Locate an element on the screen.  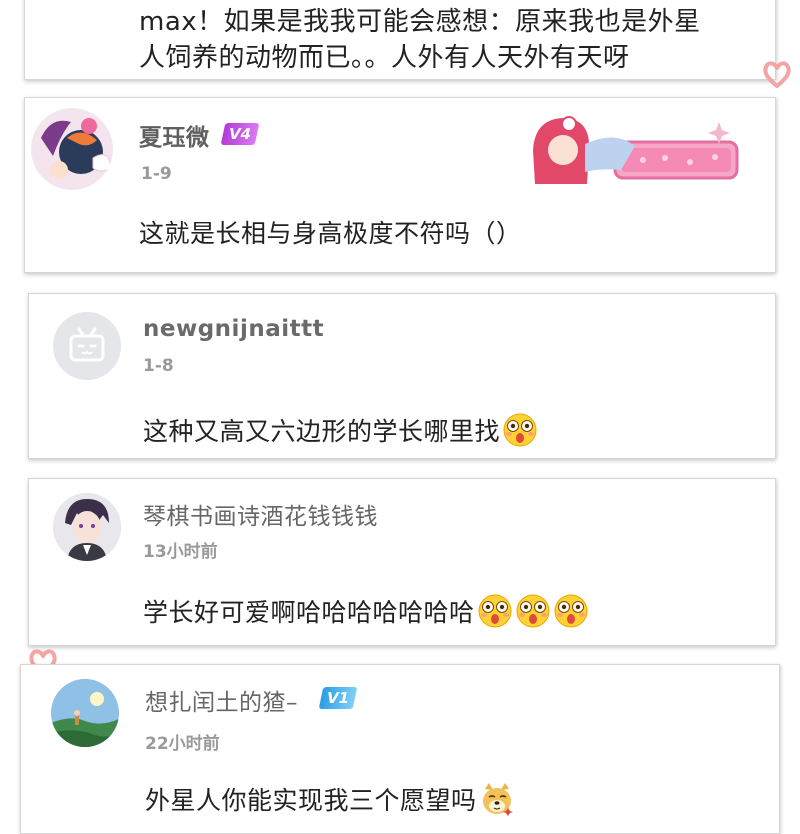
doge-emoji is located at coordinates (497, 799).